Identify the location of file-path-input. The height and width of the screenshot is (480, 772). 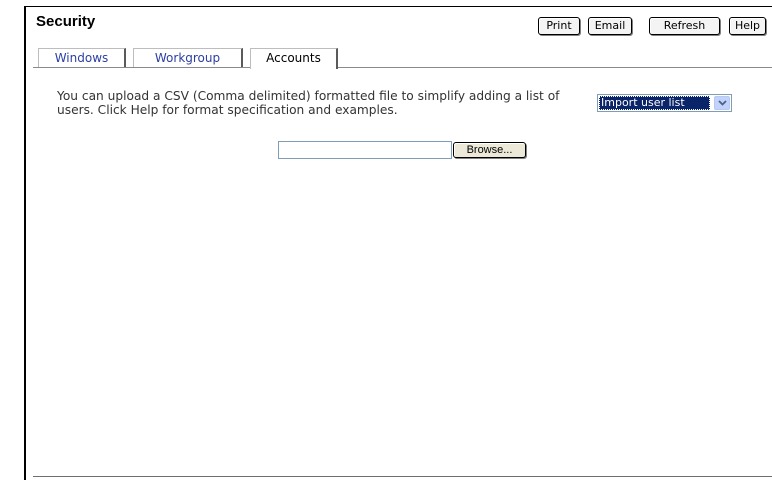
(365, 150).